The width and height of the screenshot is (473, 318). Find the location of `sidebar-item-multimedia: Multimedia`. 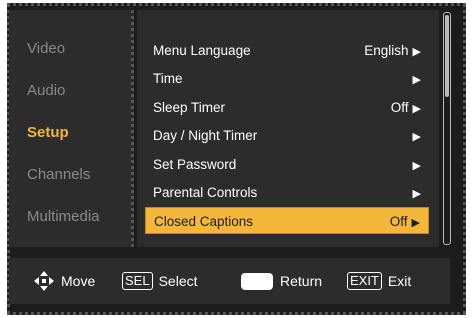

sidebar-item-multimedia: Multimedia is located at coordinates (63, 216).